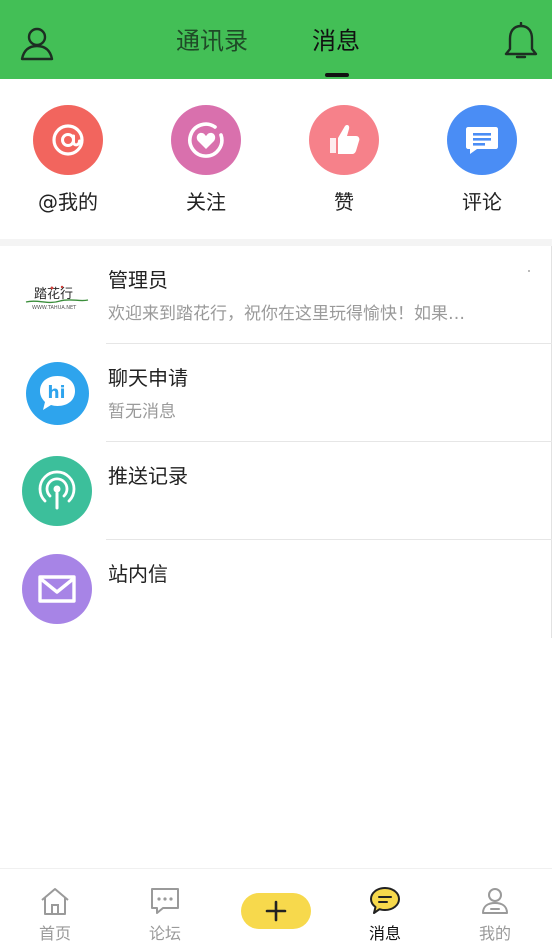 The image size is (552, 951). I want to click on tab-label: 我的, so click(494, 933).